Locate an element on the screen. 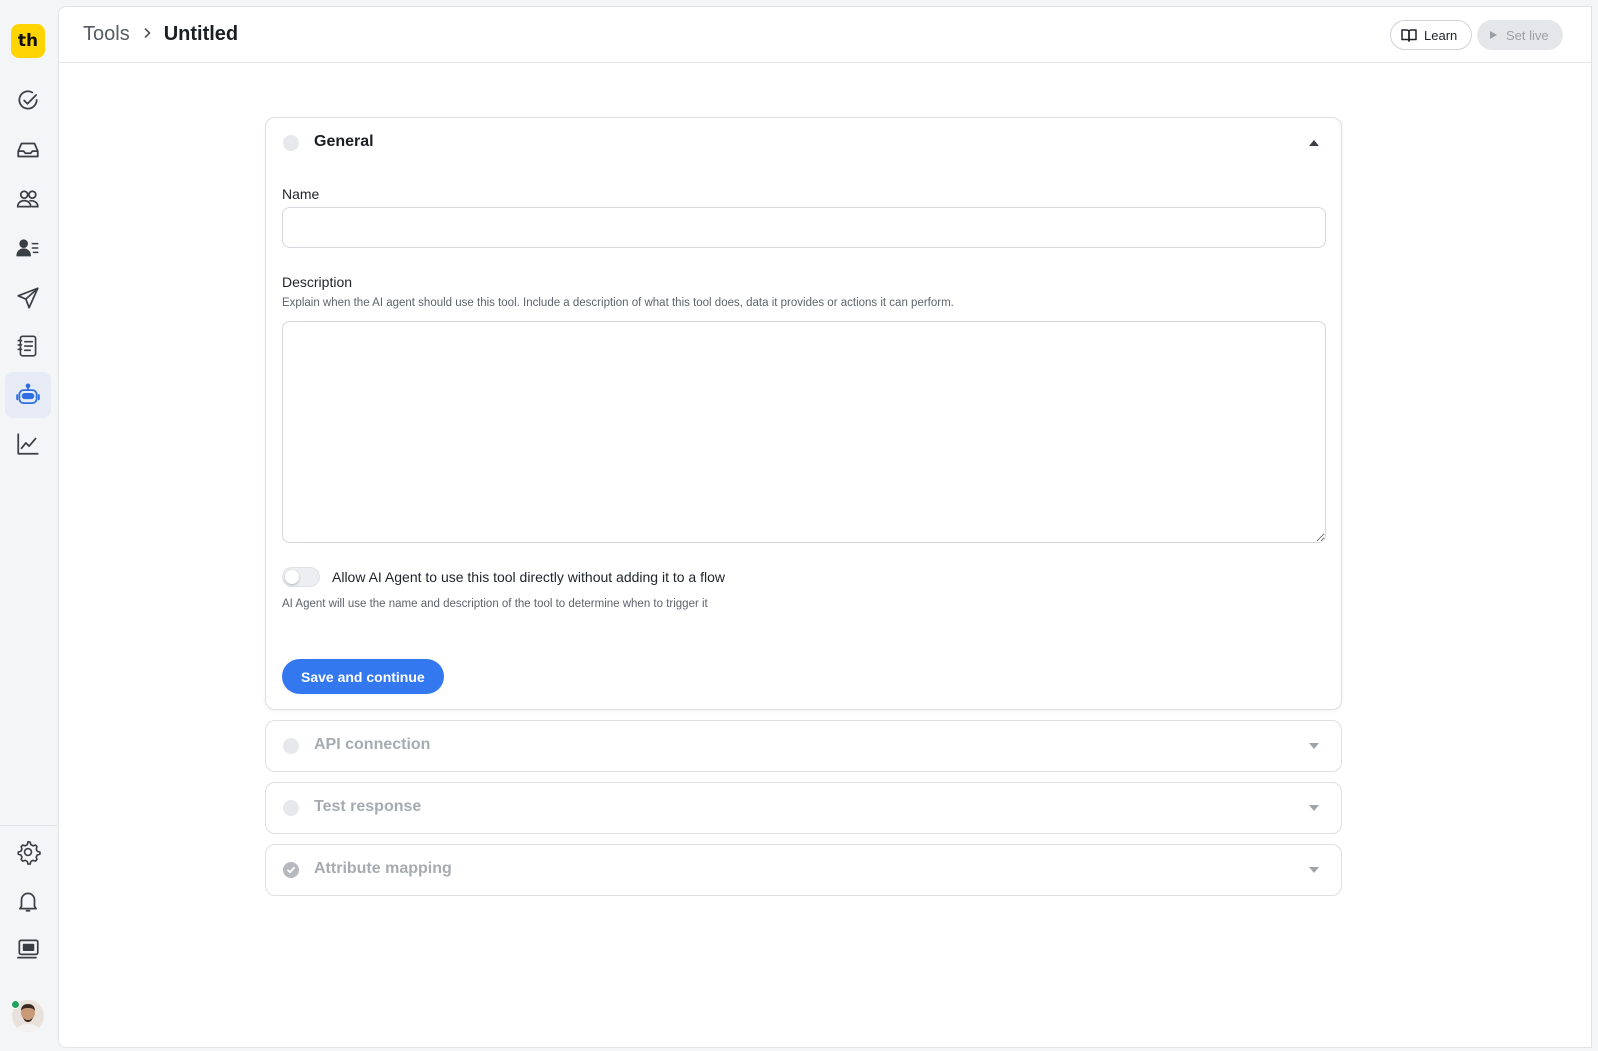 The height and width of the screenshot is (1051, 1598). sidebar-item-inbox is located at coordinates (28, 150).